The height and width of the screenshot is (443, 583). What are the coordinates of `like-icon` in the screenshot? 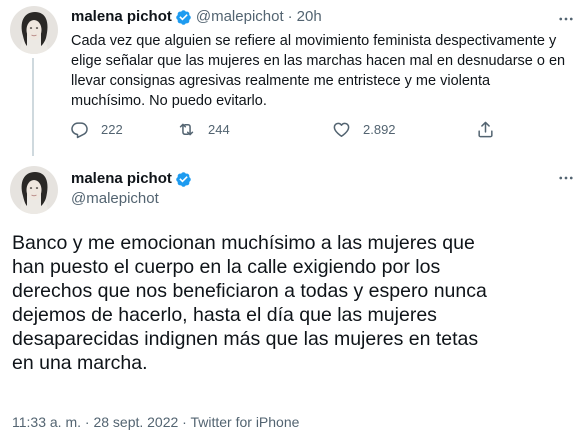 It's located at (341, 129).